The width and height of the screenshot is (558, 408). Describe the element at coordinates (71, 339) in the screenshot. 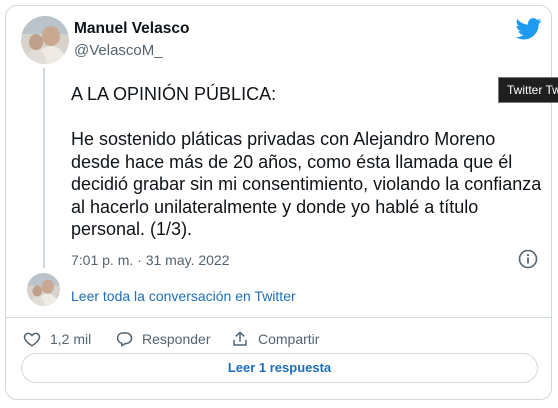

I see `like-count: 1,2 mil` at that location.